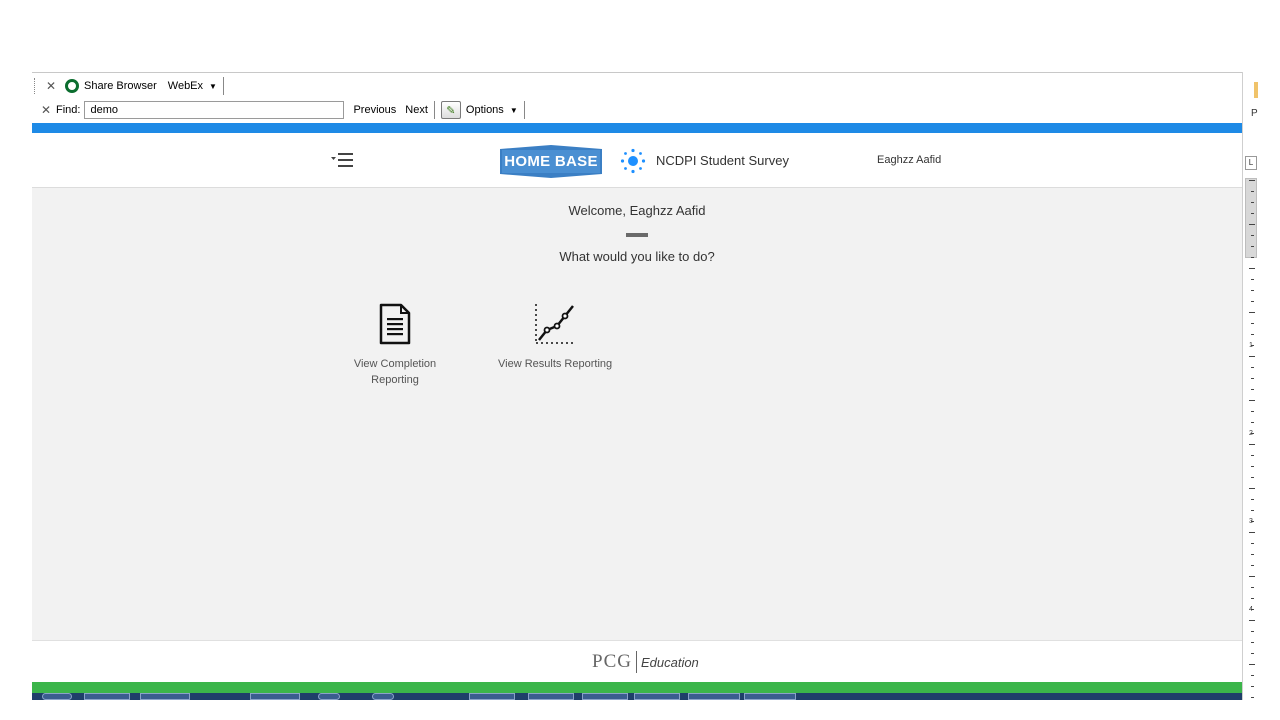  I want to click on pcg-logo-divider, so click(636, 662).